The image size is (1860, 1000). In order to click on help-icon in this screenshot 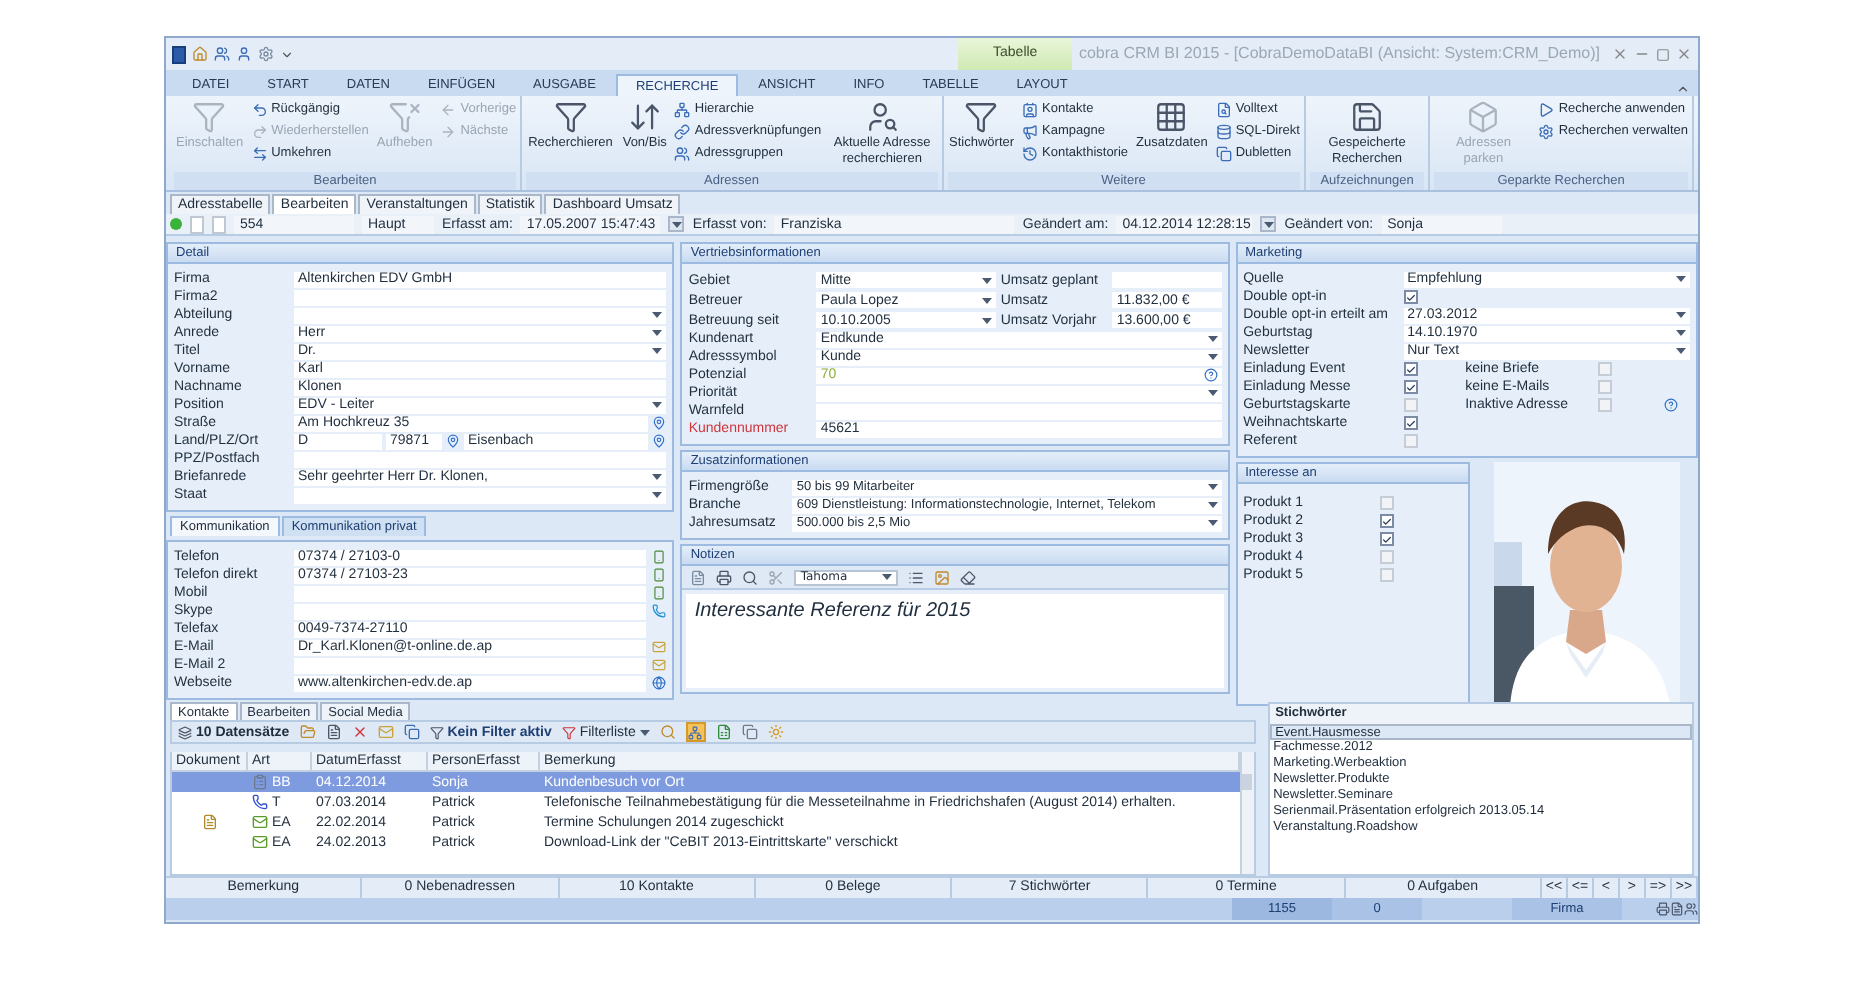, I will do `click(1670, 405)`.